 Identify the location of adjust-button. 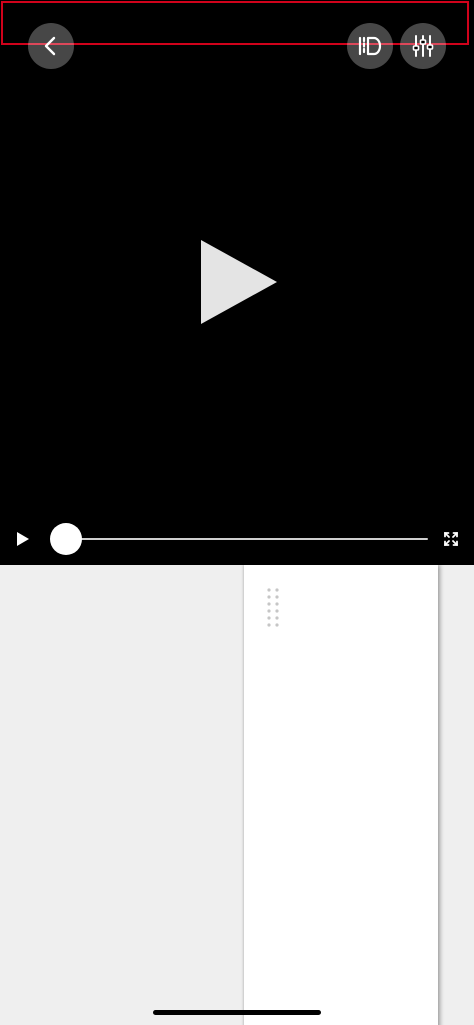
(423, 46).